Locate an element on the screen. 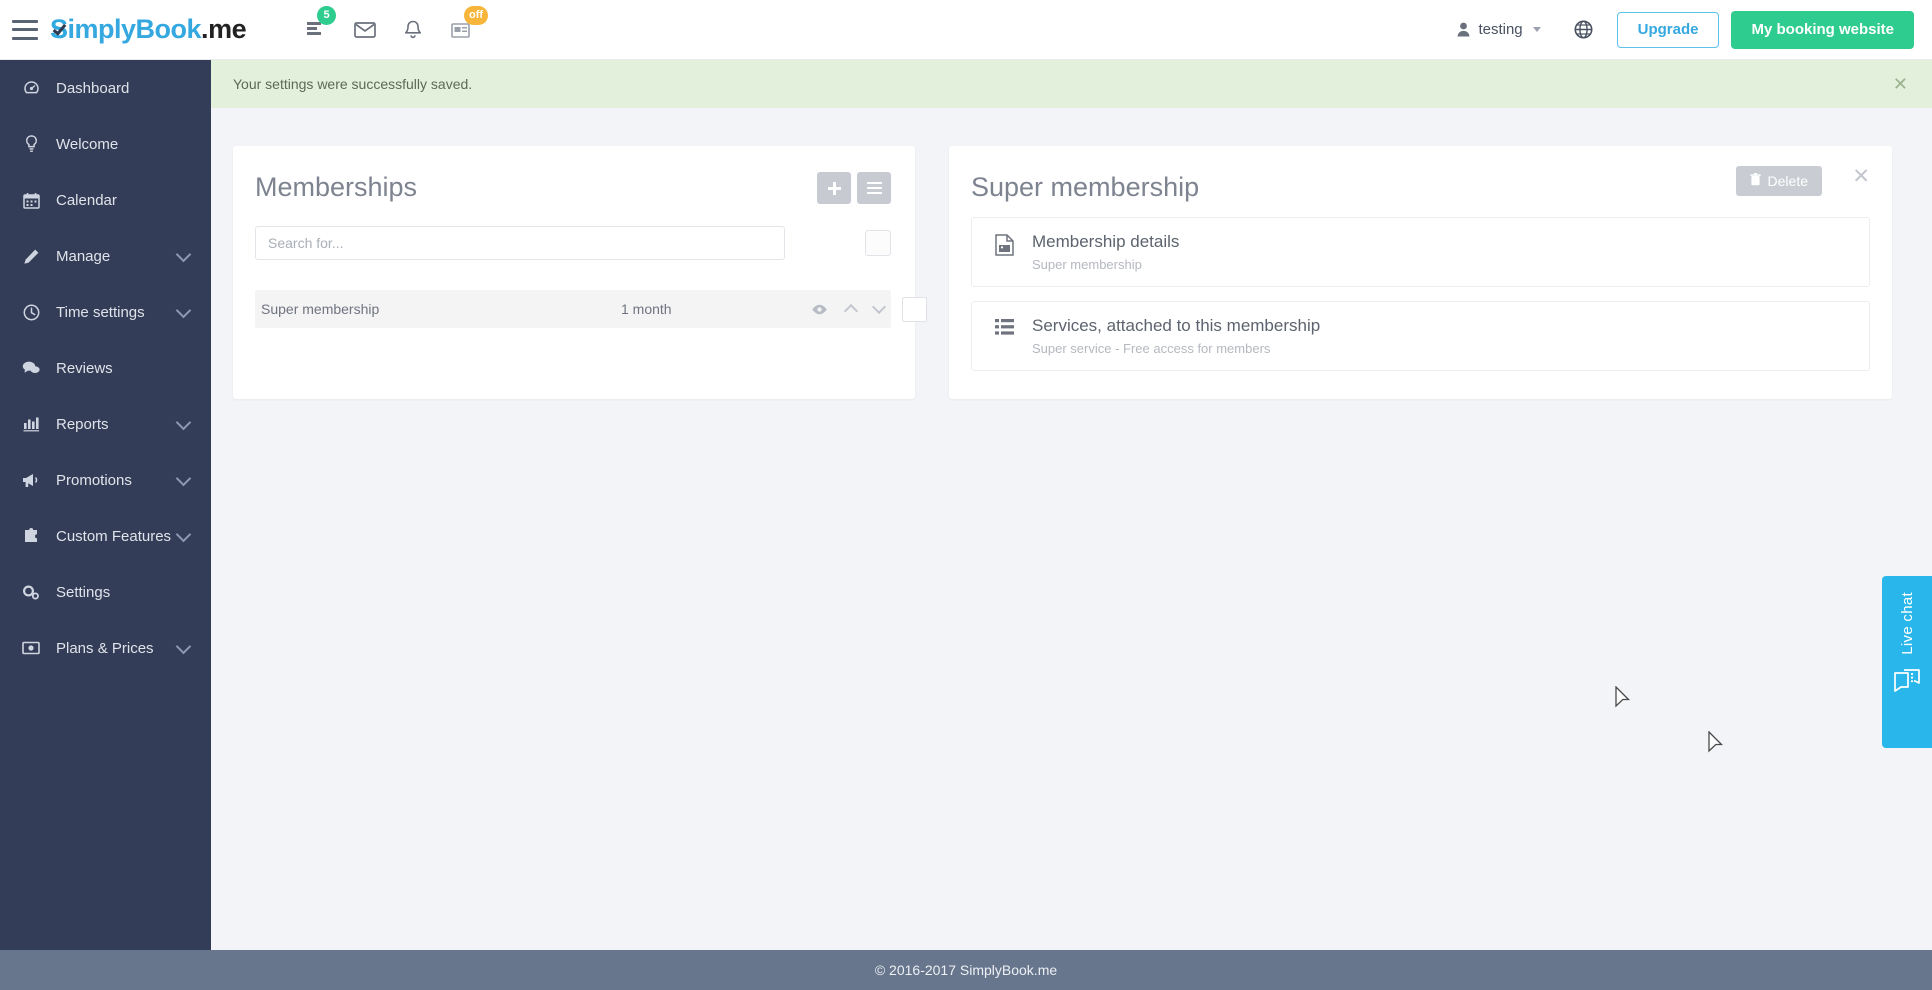 The height and width of the screenshot is (990, 1932). detail-item-subtitle: Super membership is located at coordinates (1087, 264).